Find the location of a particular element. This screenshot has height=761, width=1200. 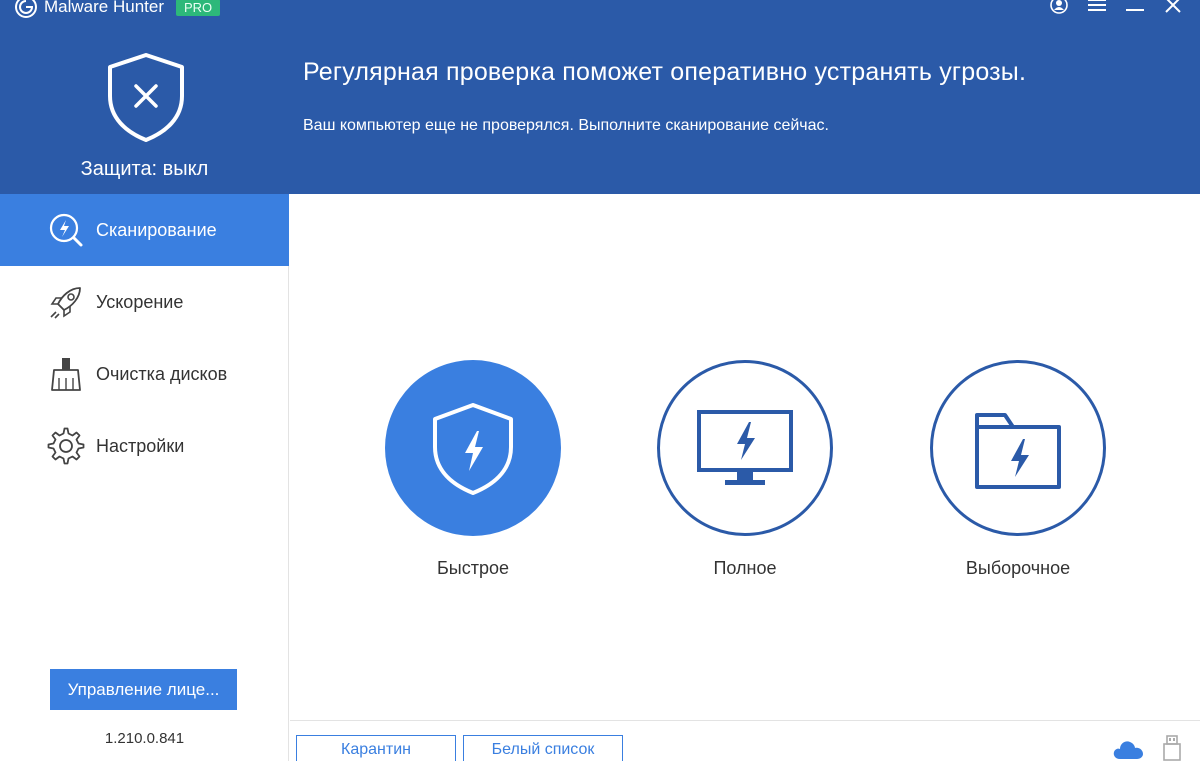

protection-status: Защита: выкл is located at coordinates (144, 169).